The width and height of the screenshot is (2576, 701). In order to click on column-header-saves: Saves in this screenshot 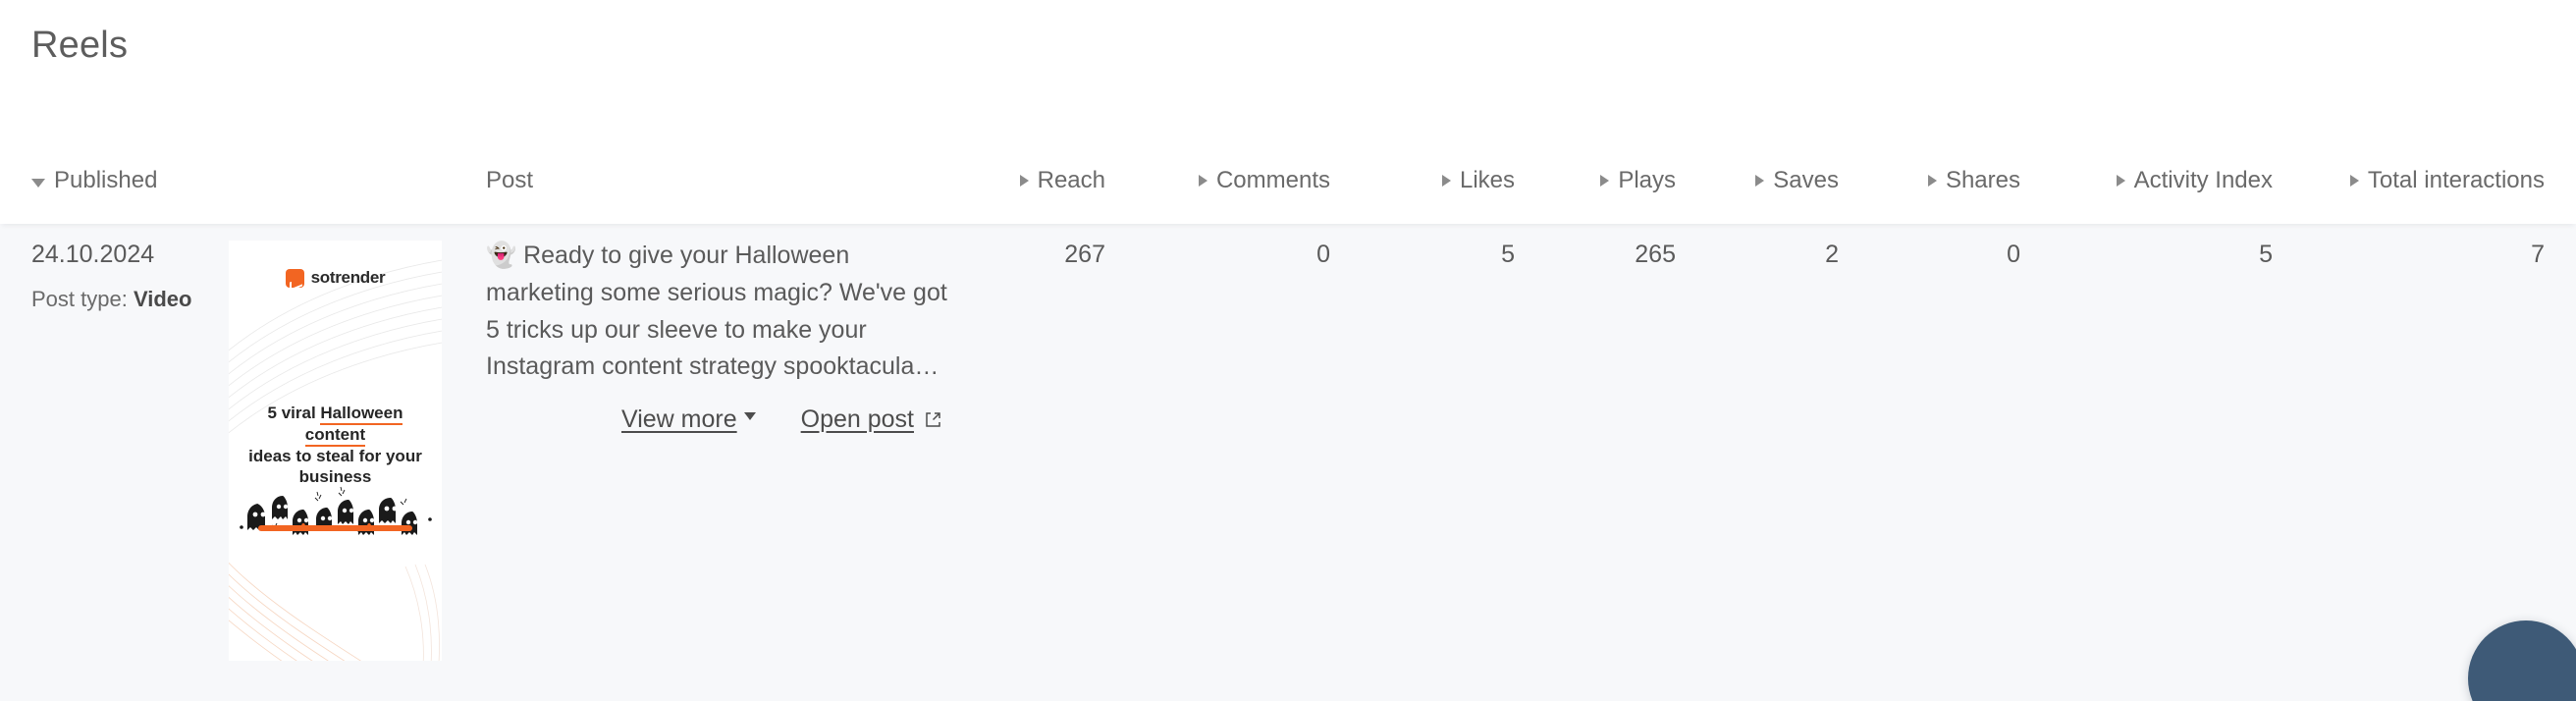, I will do `click(1781, 180)`.